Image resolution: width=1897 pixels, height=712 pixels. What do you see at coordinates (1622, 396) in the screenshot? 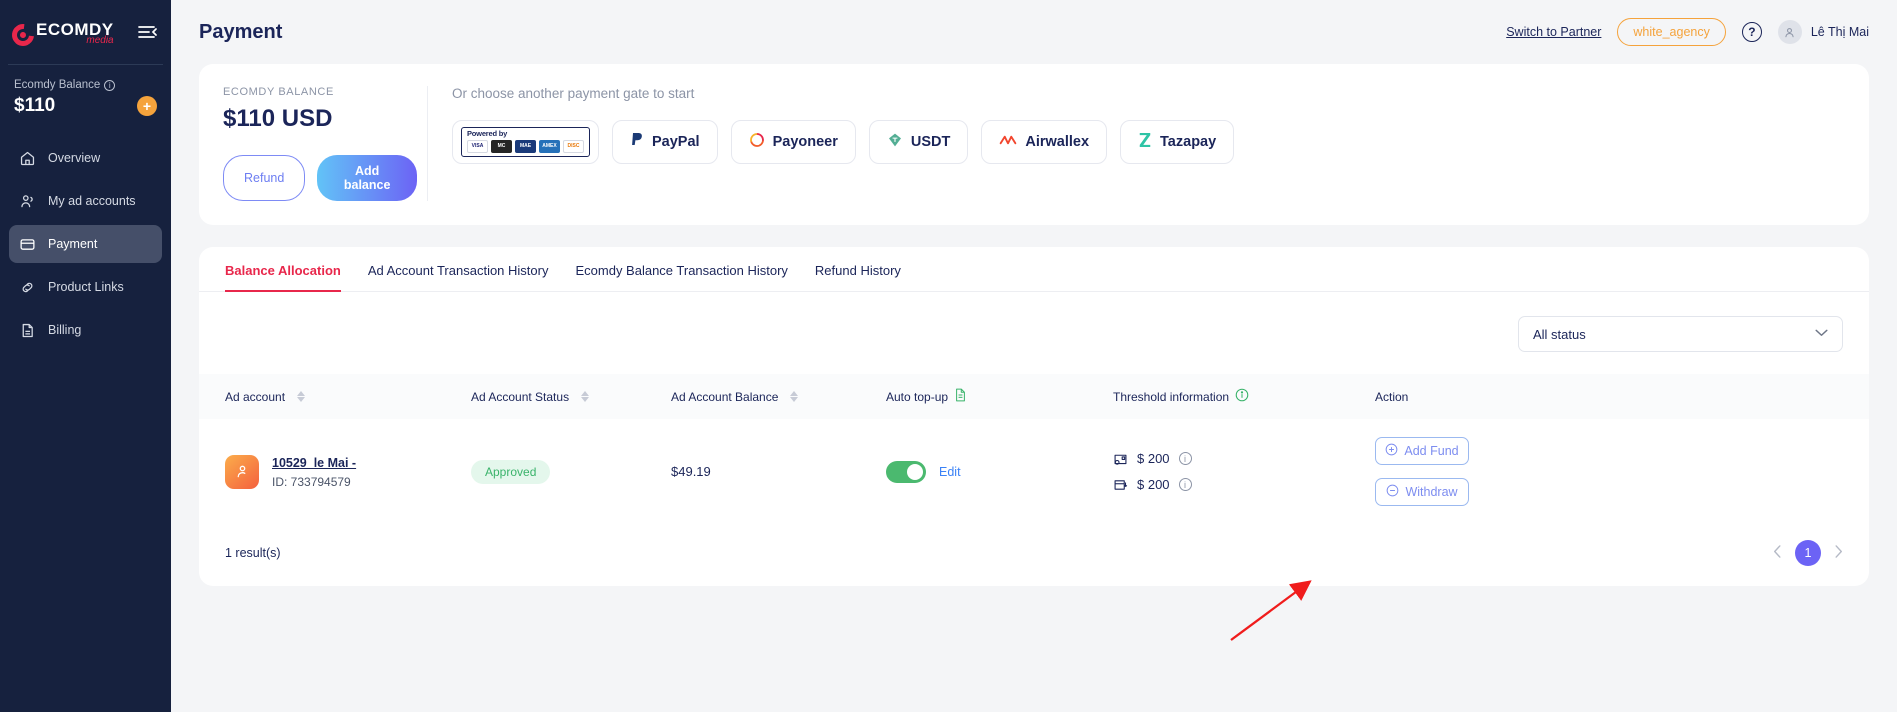
I see `column-action: Action` at bounding box center [1622, 396].